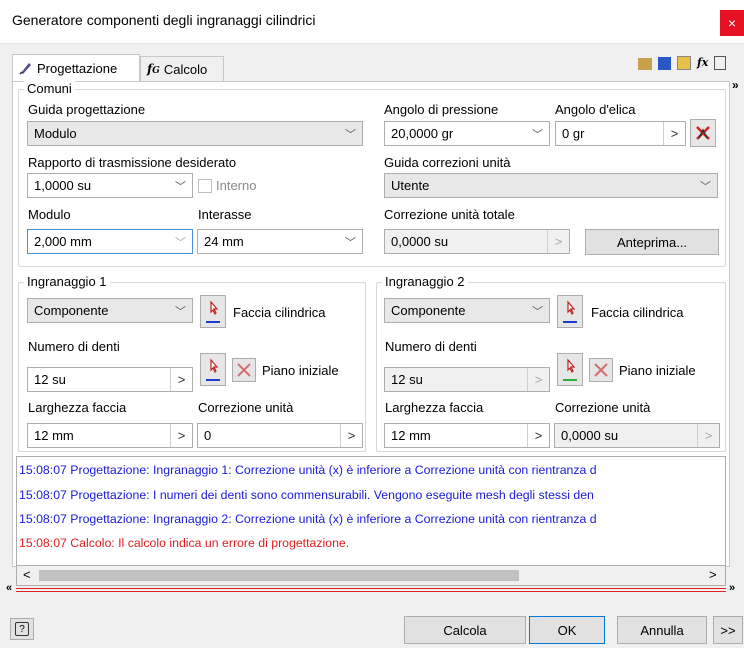  Describe the element at coordinates (153, 69) in the screenshot. I see `fx-icon: fG` at that location.